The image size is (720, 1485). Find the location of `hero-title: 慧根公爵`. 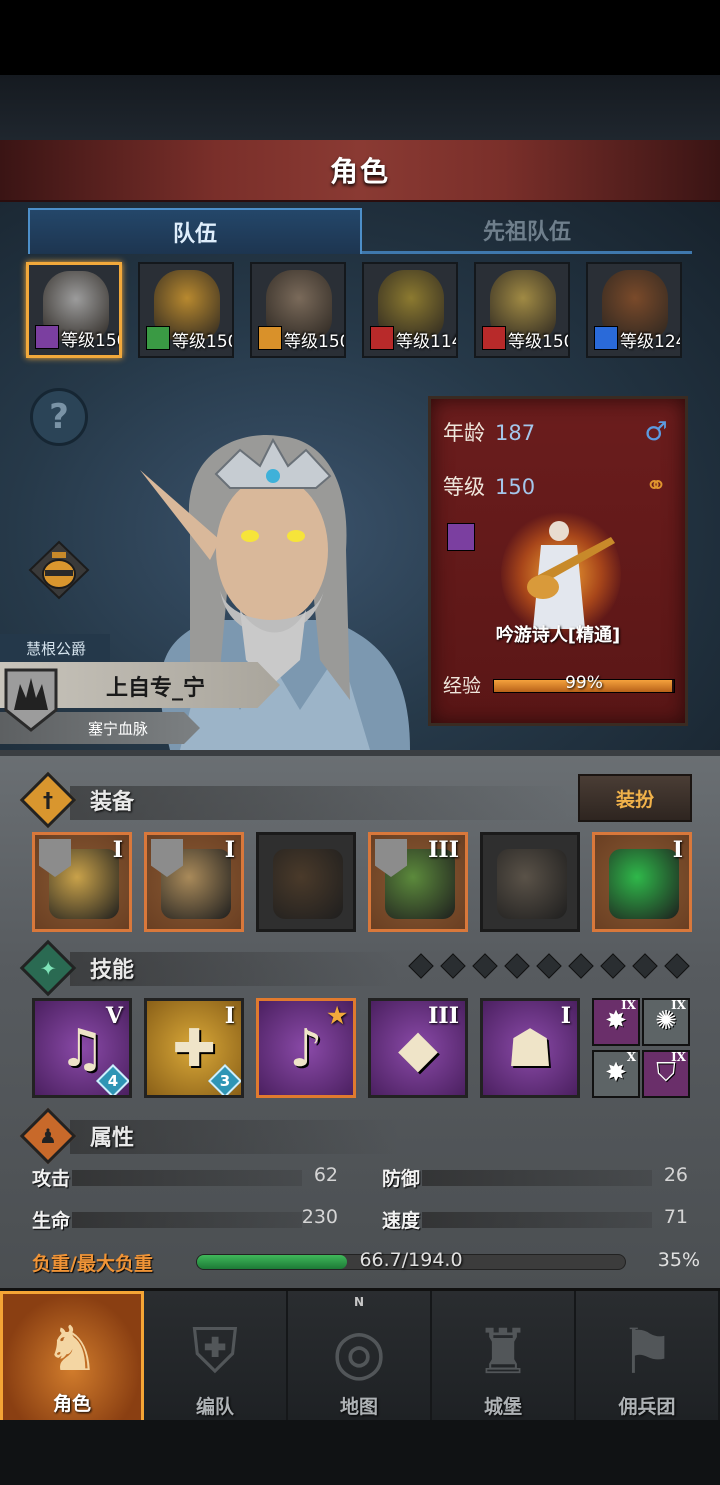

hero-title: 慧根公爵 is located at coordinates (55, 648).